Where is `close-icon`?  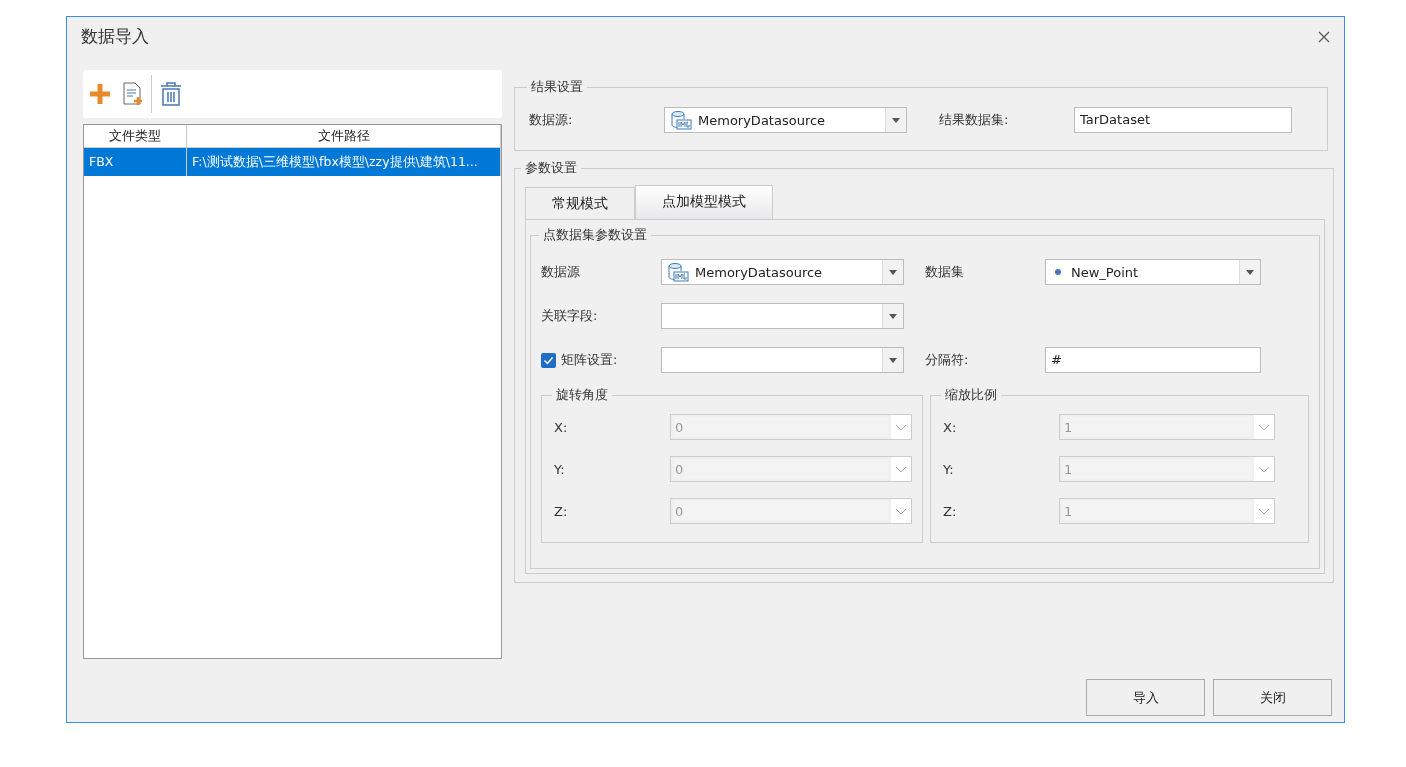
close-icon is located at coordinates (1324, 36).